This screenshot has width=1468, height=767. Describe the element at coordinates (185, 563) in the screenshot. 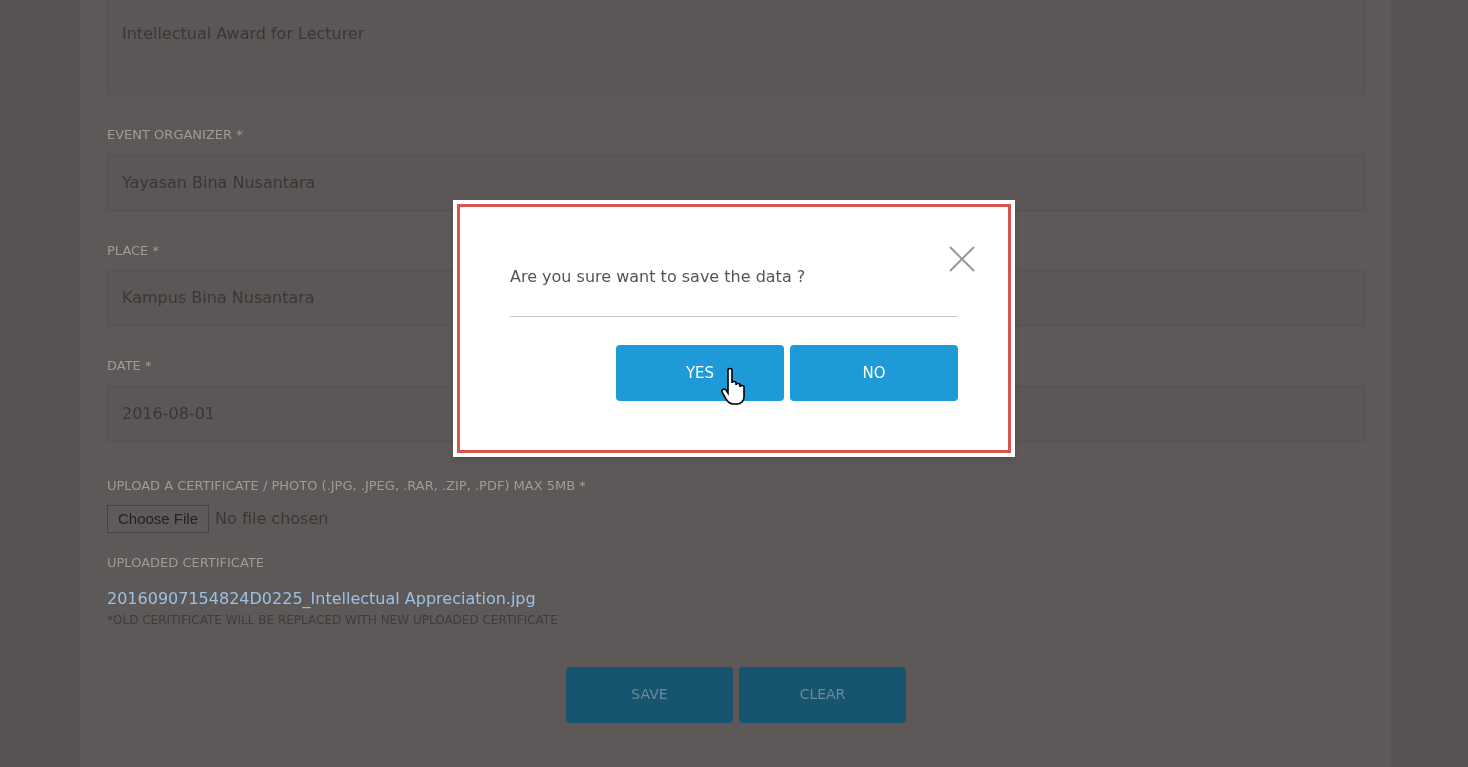

I see `field-label: UPLOADED CERTIFICATE` at that location.